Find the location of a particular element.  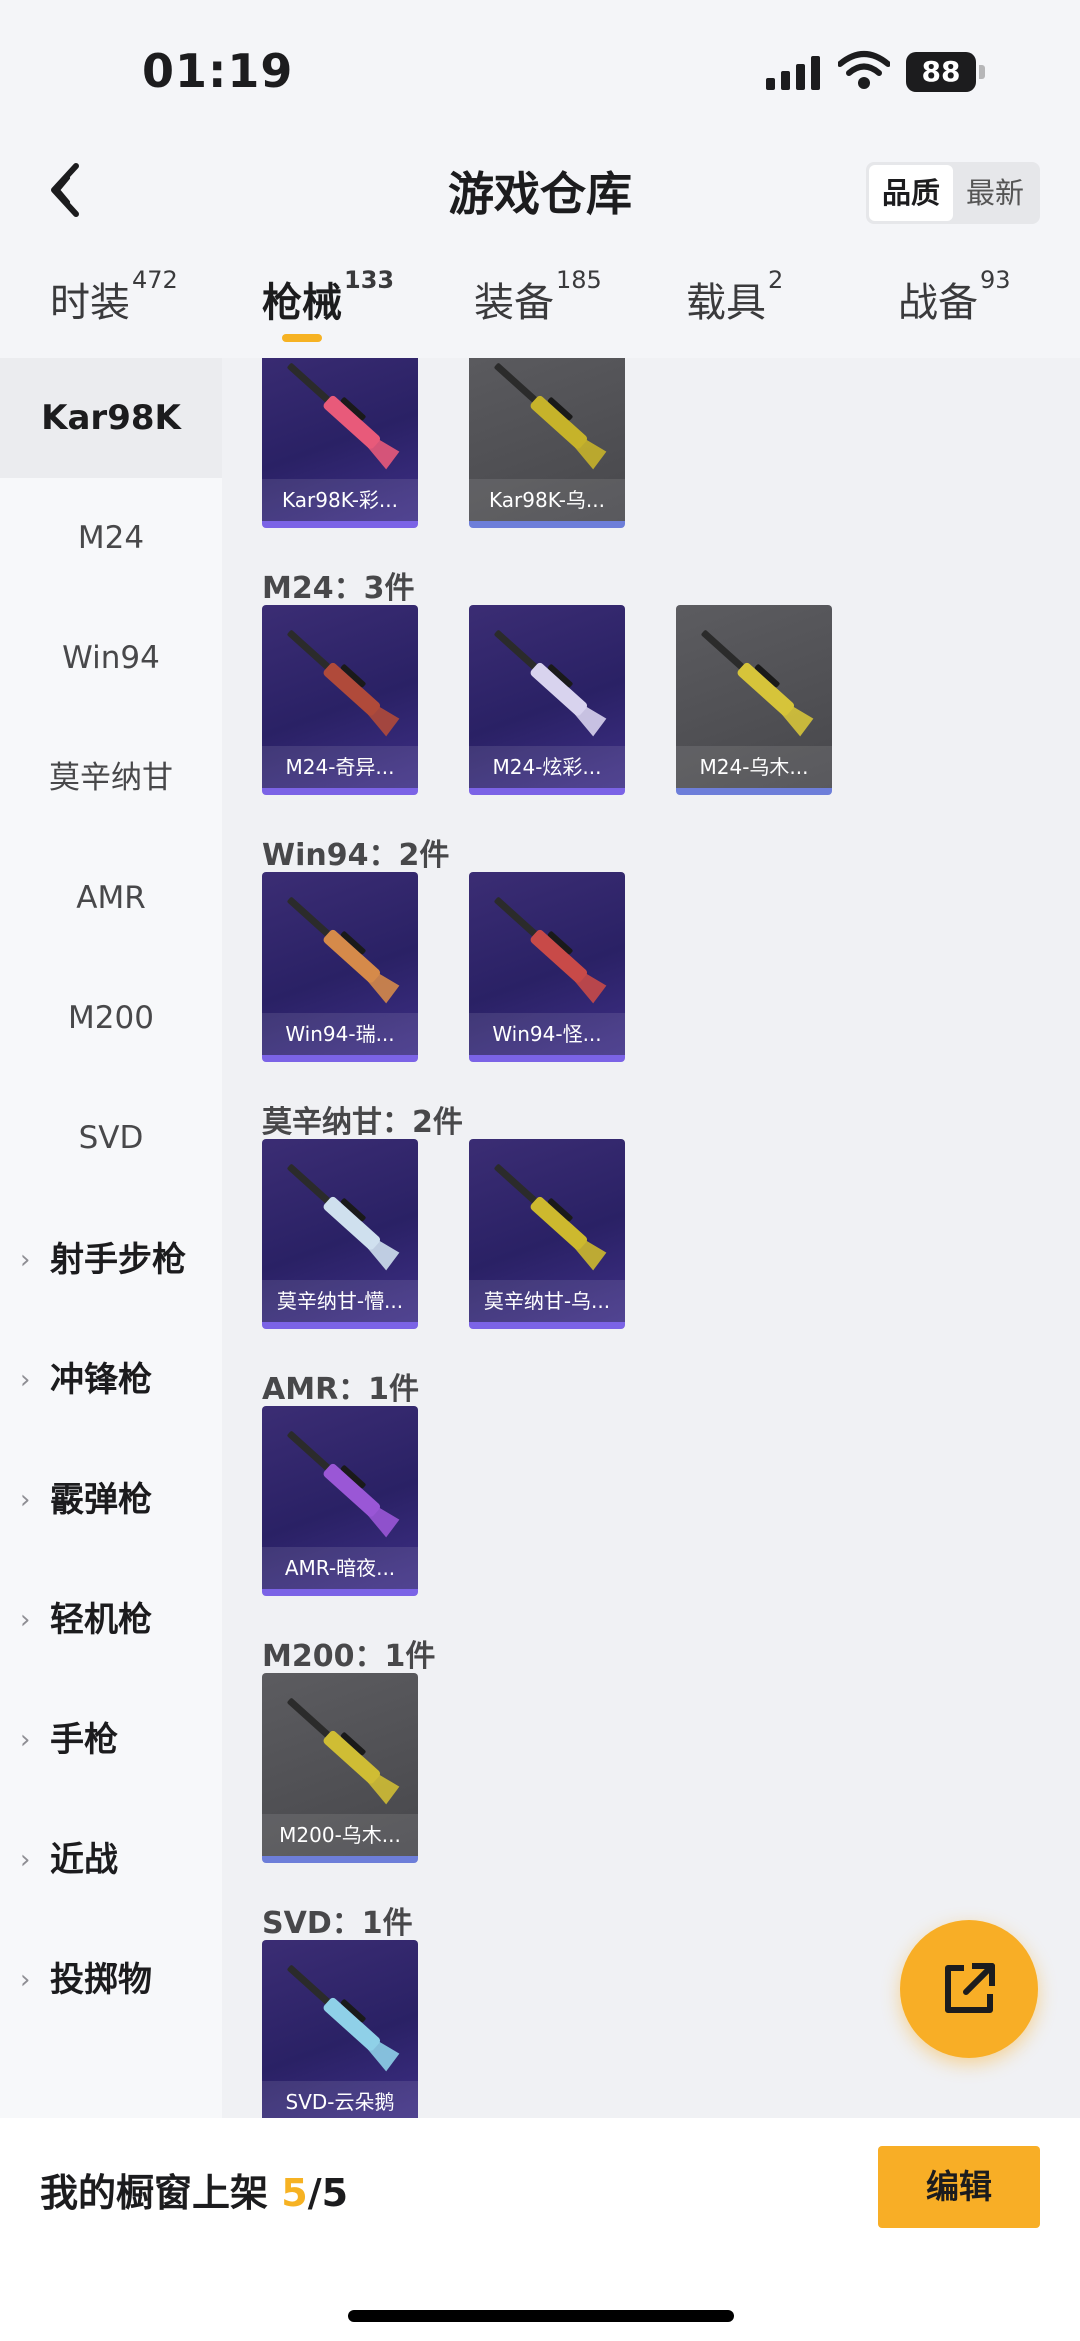

battery-icon: 88 is located at coordinates (946, 72).